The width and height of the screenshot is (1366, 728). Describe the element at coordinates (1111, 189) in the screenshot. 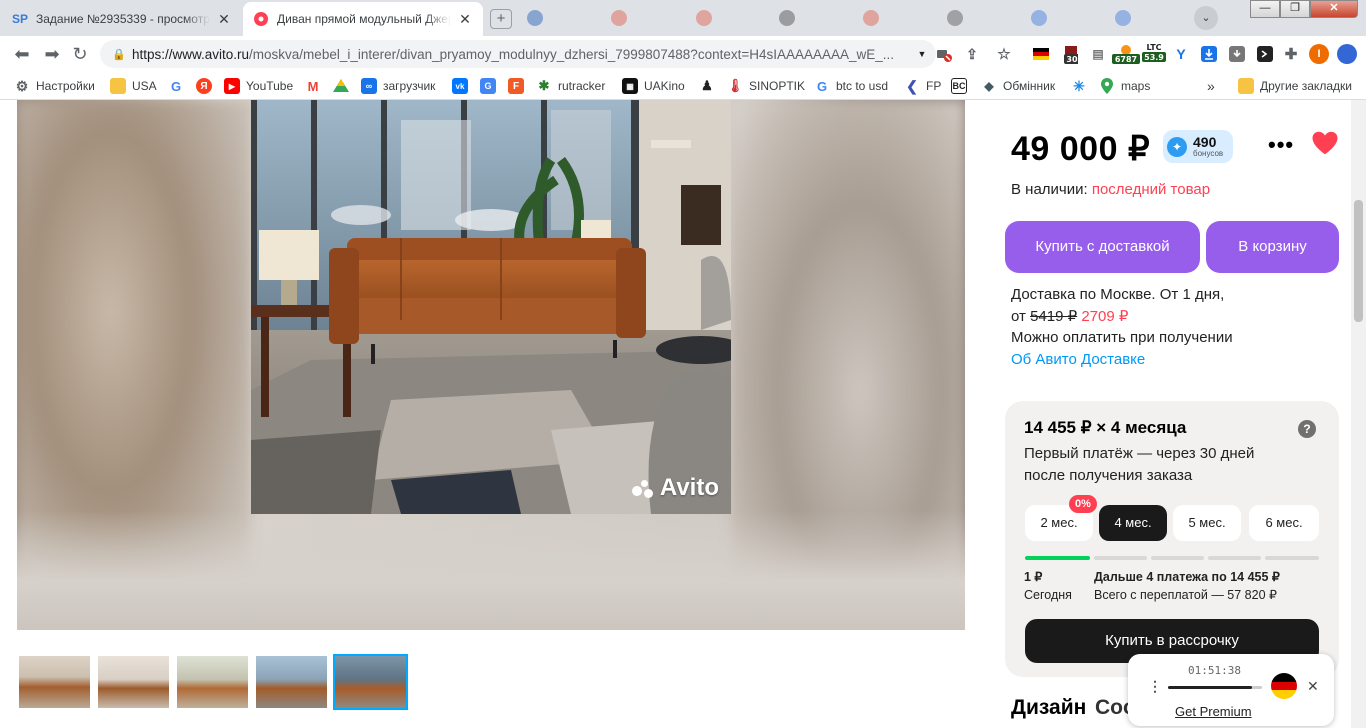

I see `stock-status: В наличии: последний товар` at that location.